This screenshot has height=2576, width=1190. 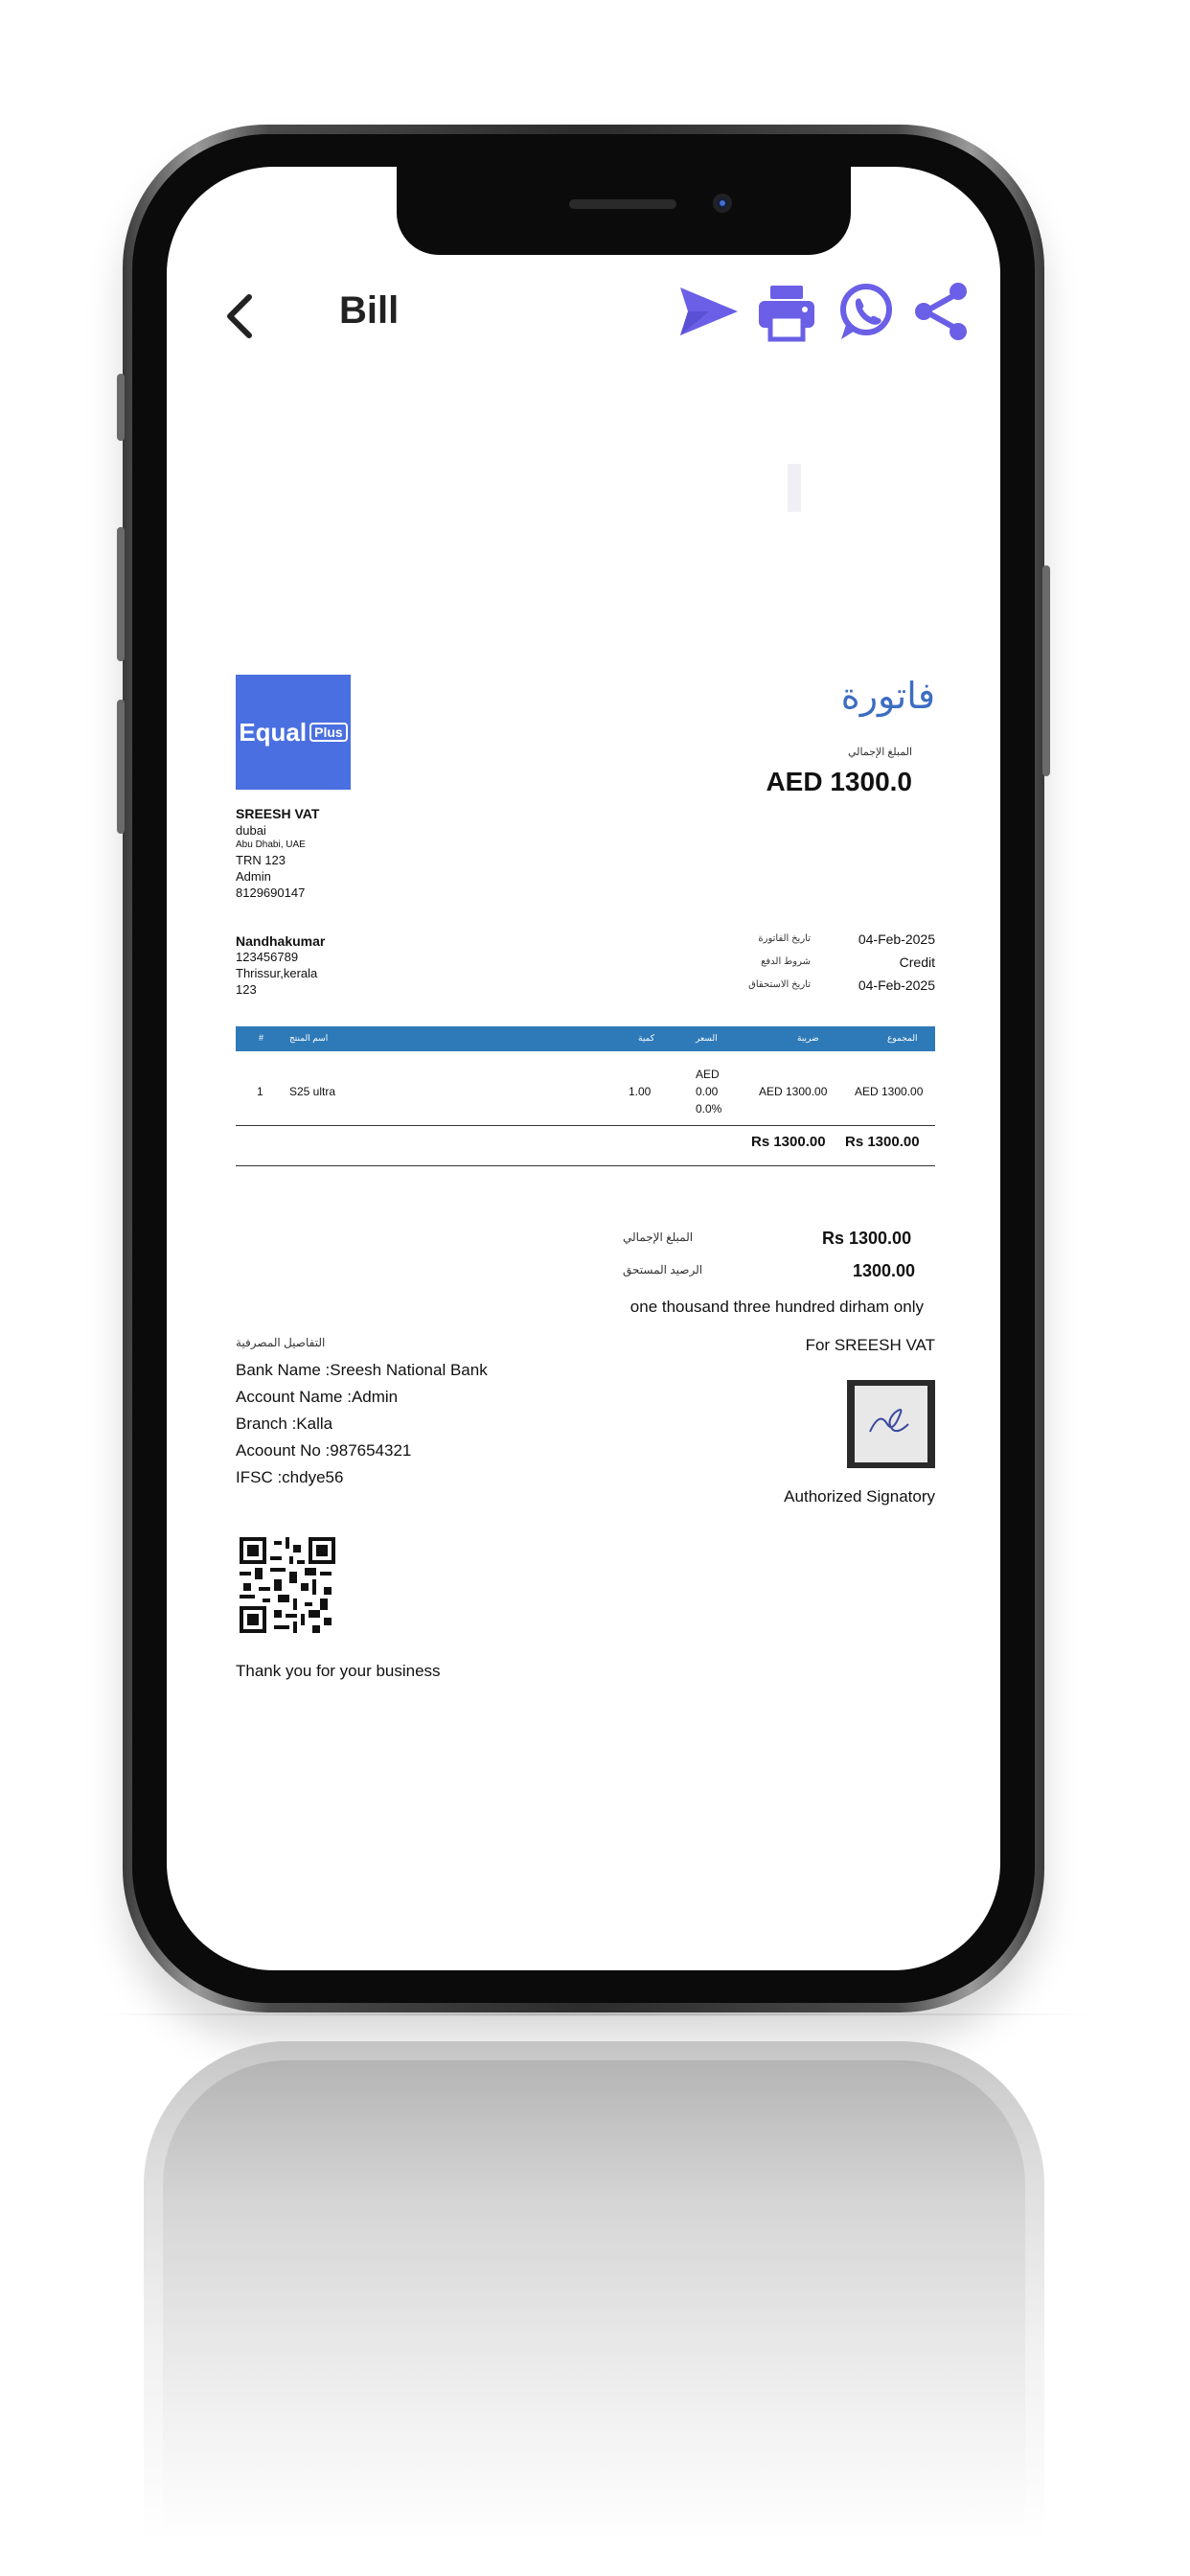 I want to click on company-logo: Equal Plus, so click(x=294, y=732).